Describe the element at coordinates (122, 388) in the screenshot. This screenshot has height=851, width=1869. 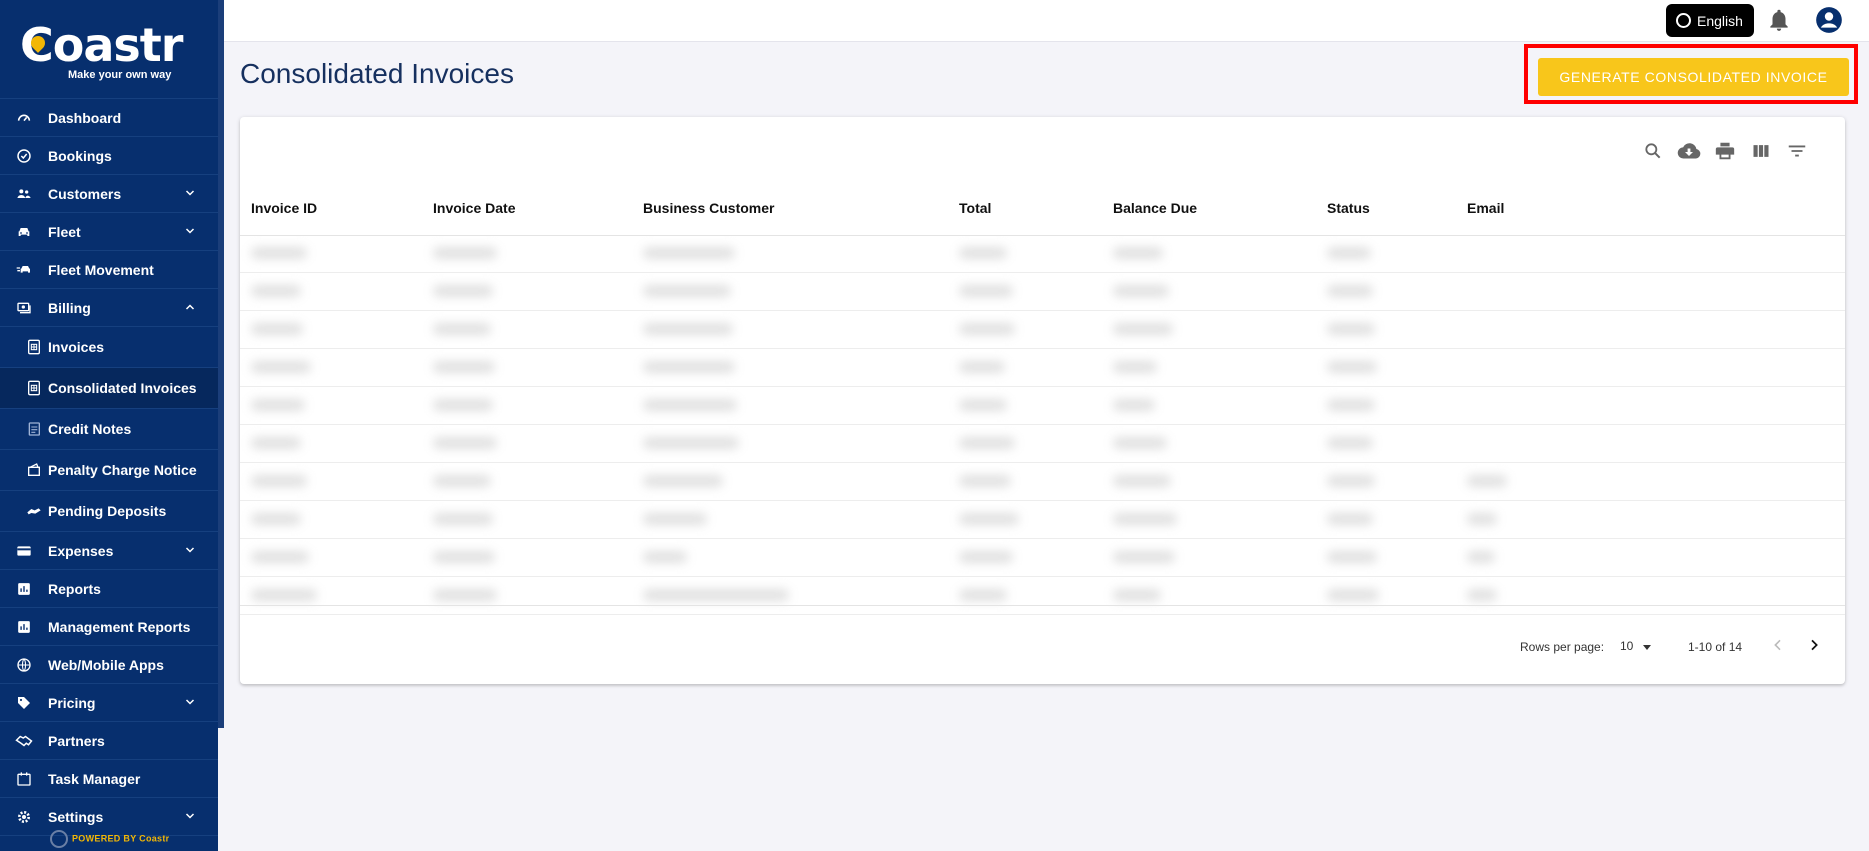
I see `sidebar-subitem-label: Consolidated Invoices` at that location.